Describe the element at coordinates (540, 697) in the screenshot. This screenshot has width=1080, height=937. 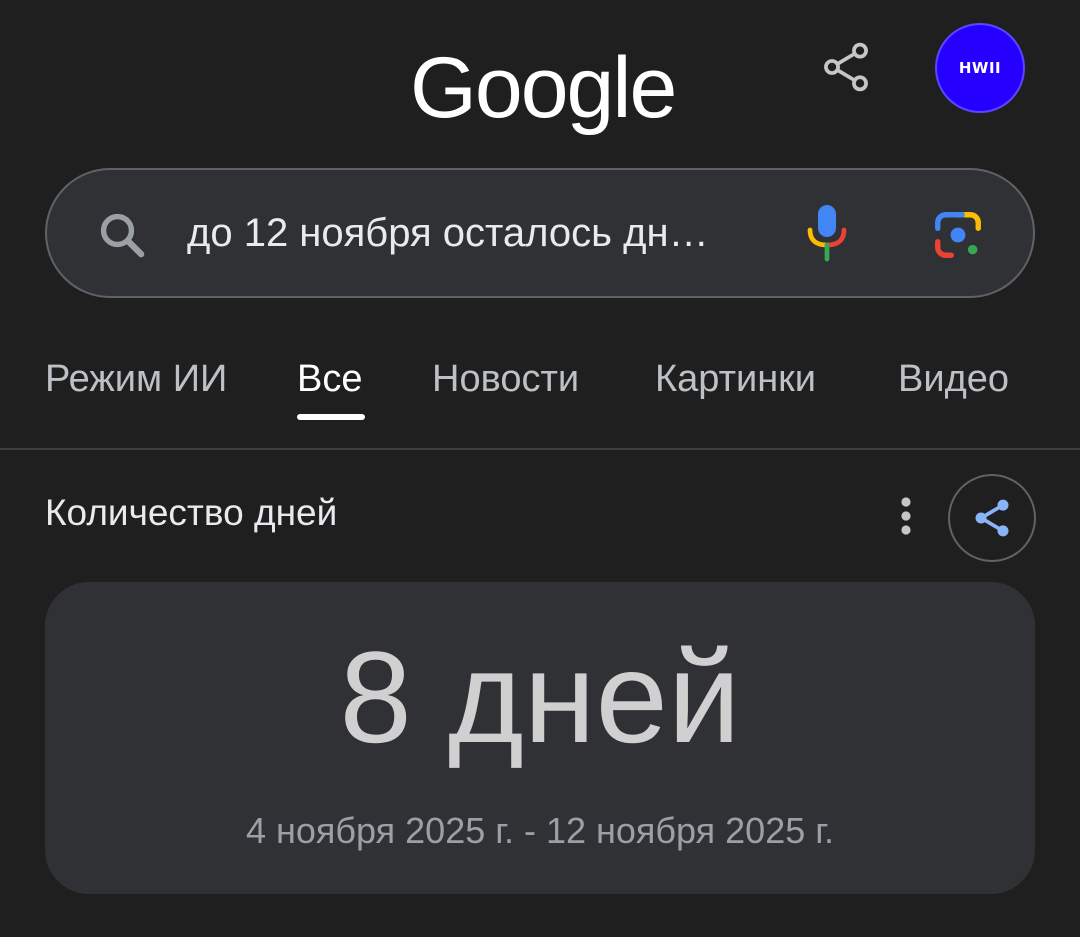
I see `day-count-result: 8 дней` at that location.